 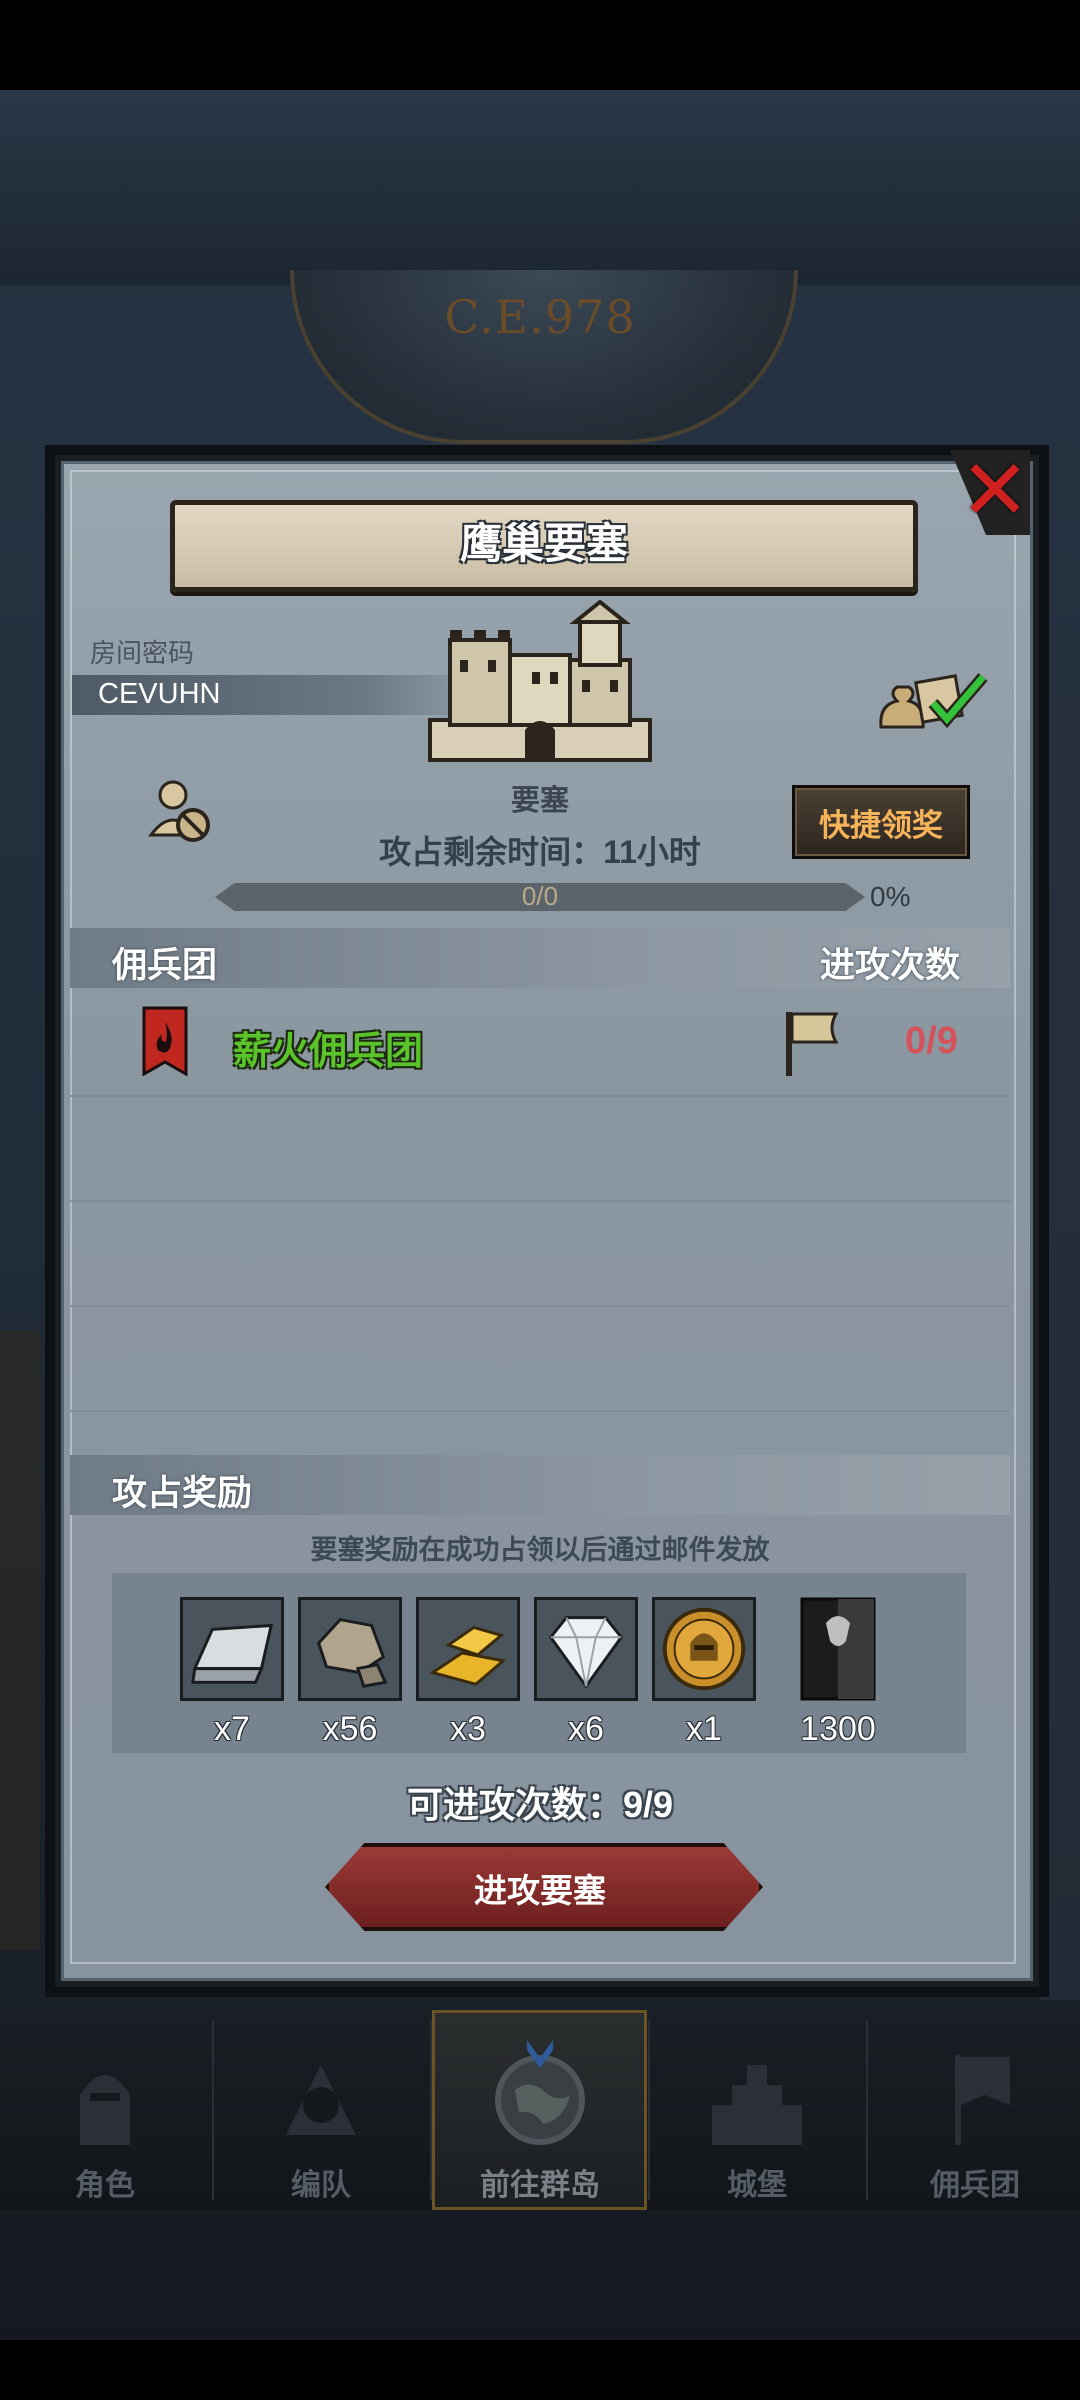 I want to click on nav-tab-formation: 编队, so click(x=321, y=2110).